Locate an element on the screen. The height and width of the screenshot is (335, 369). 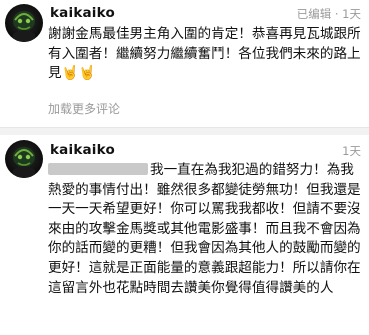
divider is located at coordinates (184, 131).